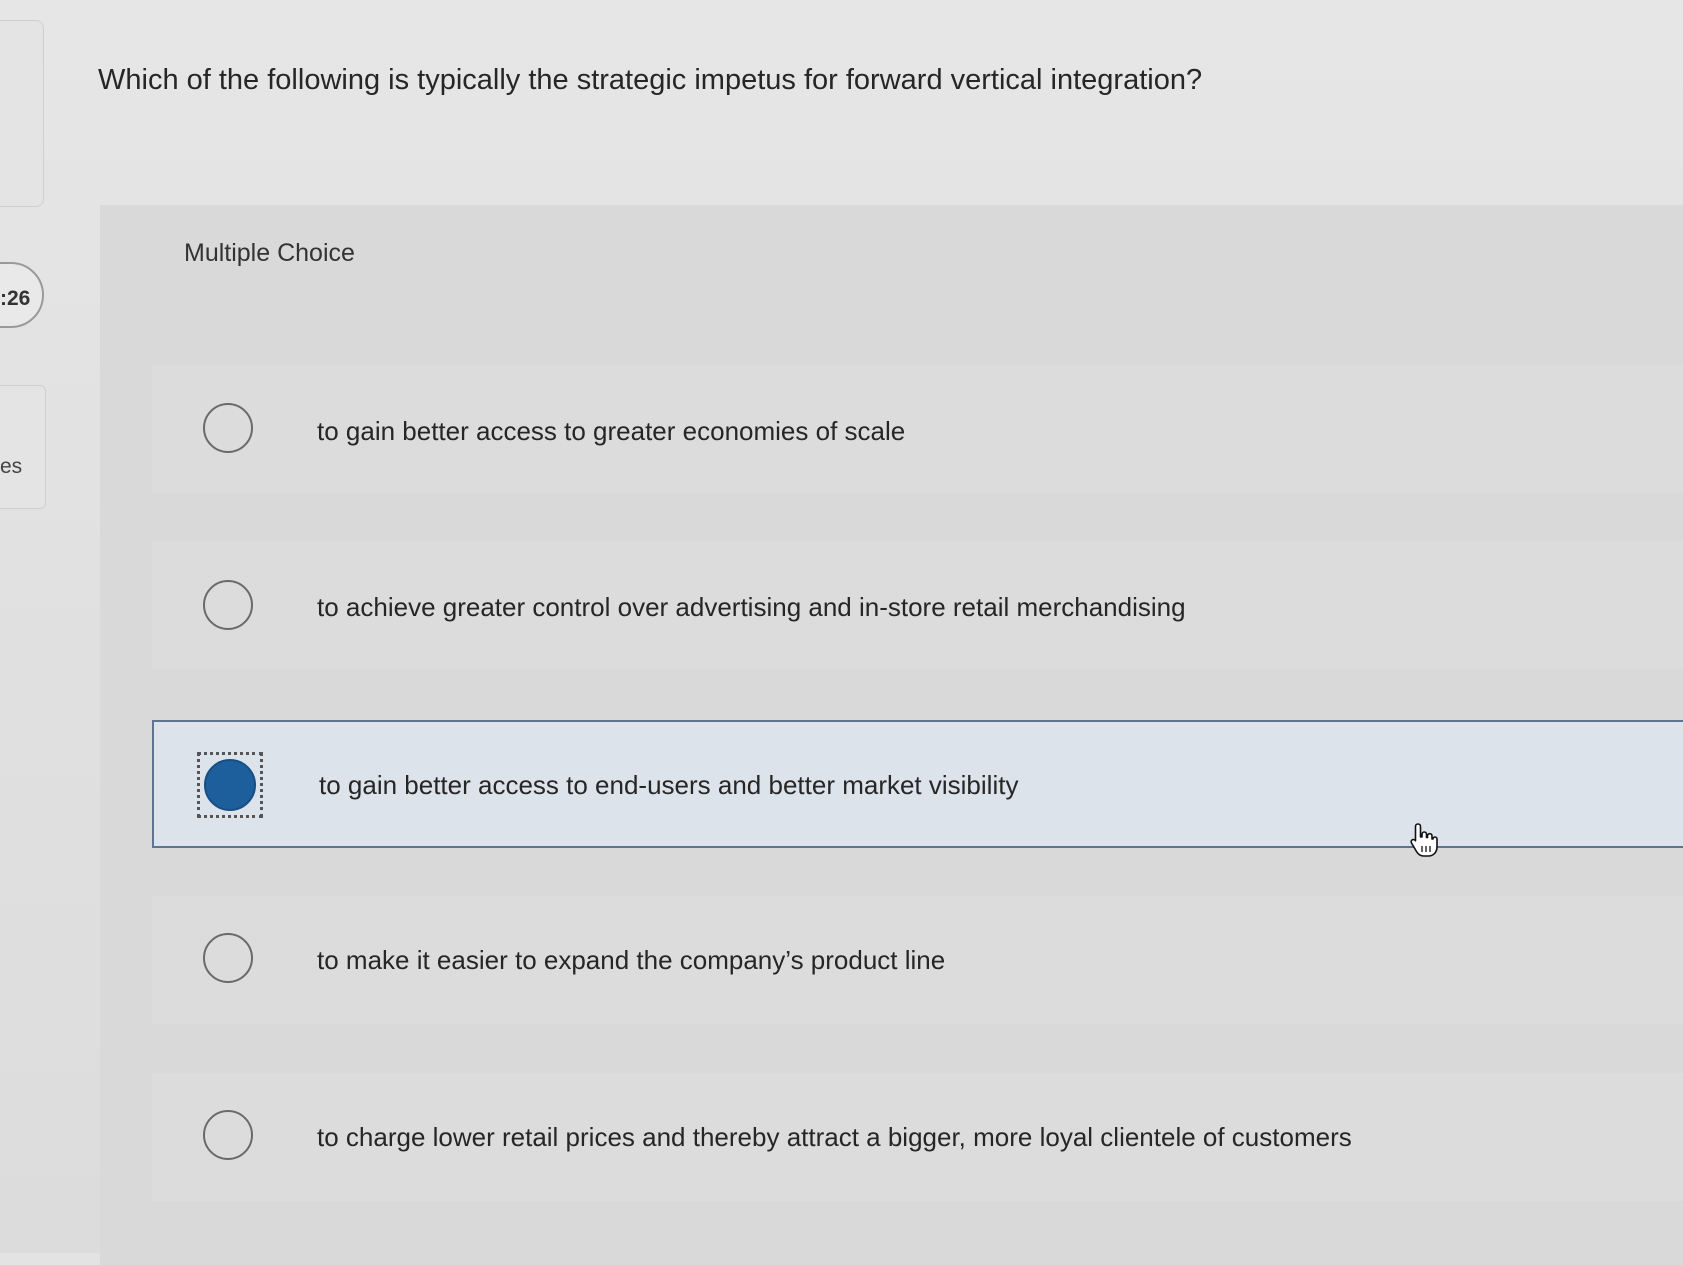  Describe the element at coordinates (15, 298) in the screenshot. I see `timer-text: :26` at that location.